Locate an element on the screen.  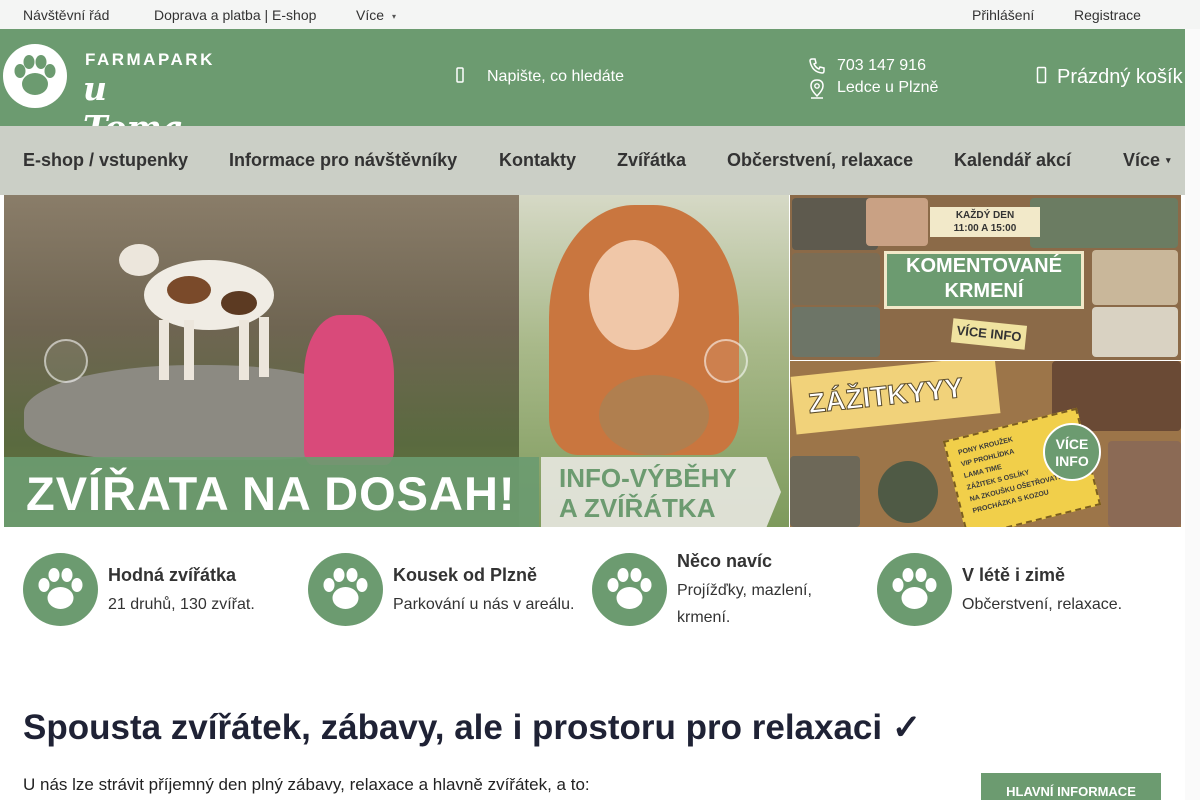
banner-side-tag: INFO-VÝBĚHY A ZVÍŘÁTKA is located at coordinates (661, 492).